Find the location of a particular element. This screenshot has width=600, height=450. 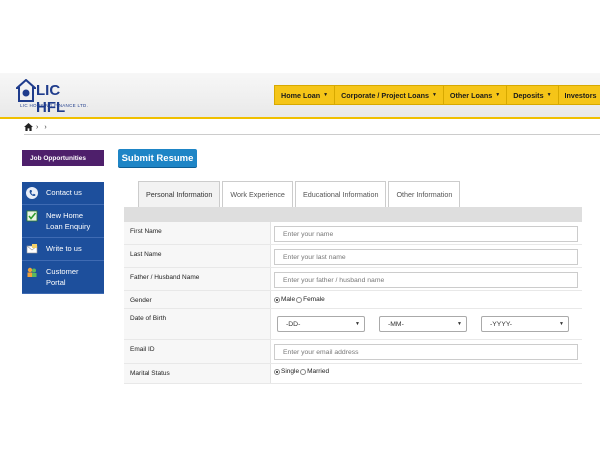

nav-label: Deposits is located at coordinates (528, 95).